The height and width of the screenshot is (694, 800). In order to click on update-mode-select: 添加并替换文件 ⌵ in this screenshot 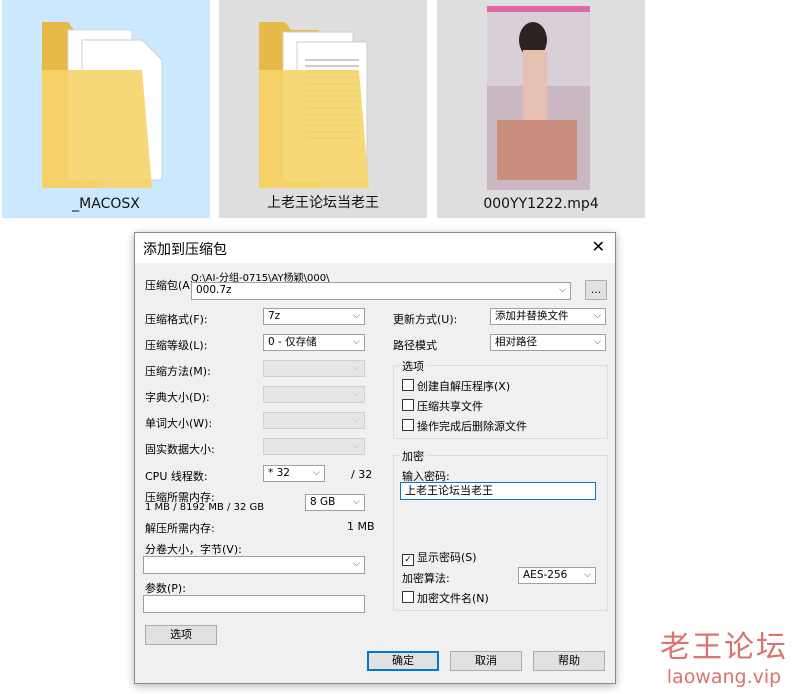, I will do `click(548, 316)`.